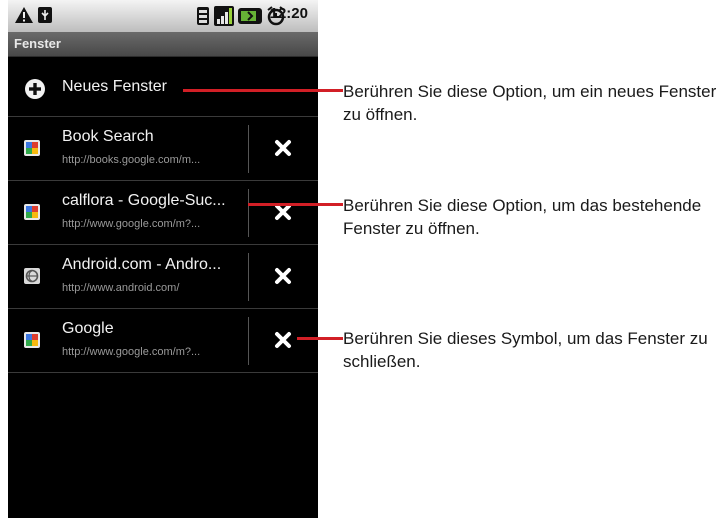 This screenshot has height=518, width=727. What do you see at coordinates (224, 16) in the screenshot?
I see `signal-icon` at bounding box center [224, 16].